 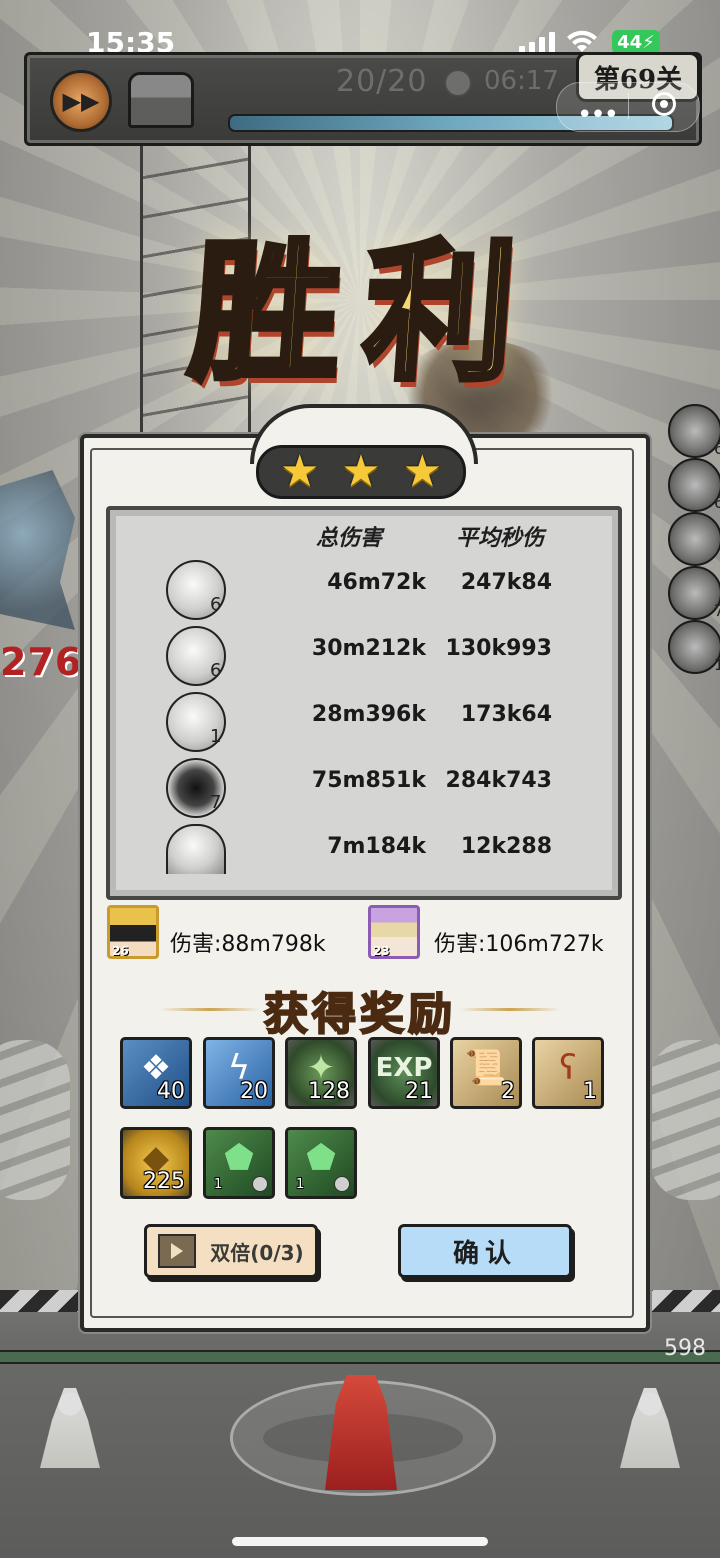 I want to click on hero-damage: 伤害:88m798k, so click(x=248, y=944).